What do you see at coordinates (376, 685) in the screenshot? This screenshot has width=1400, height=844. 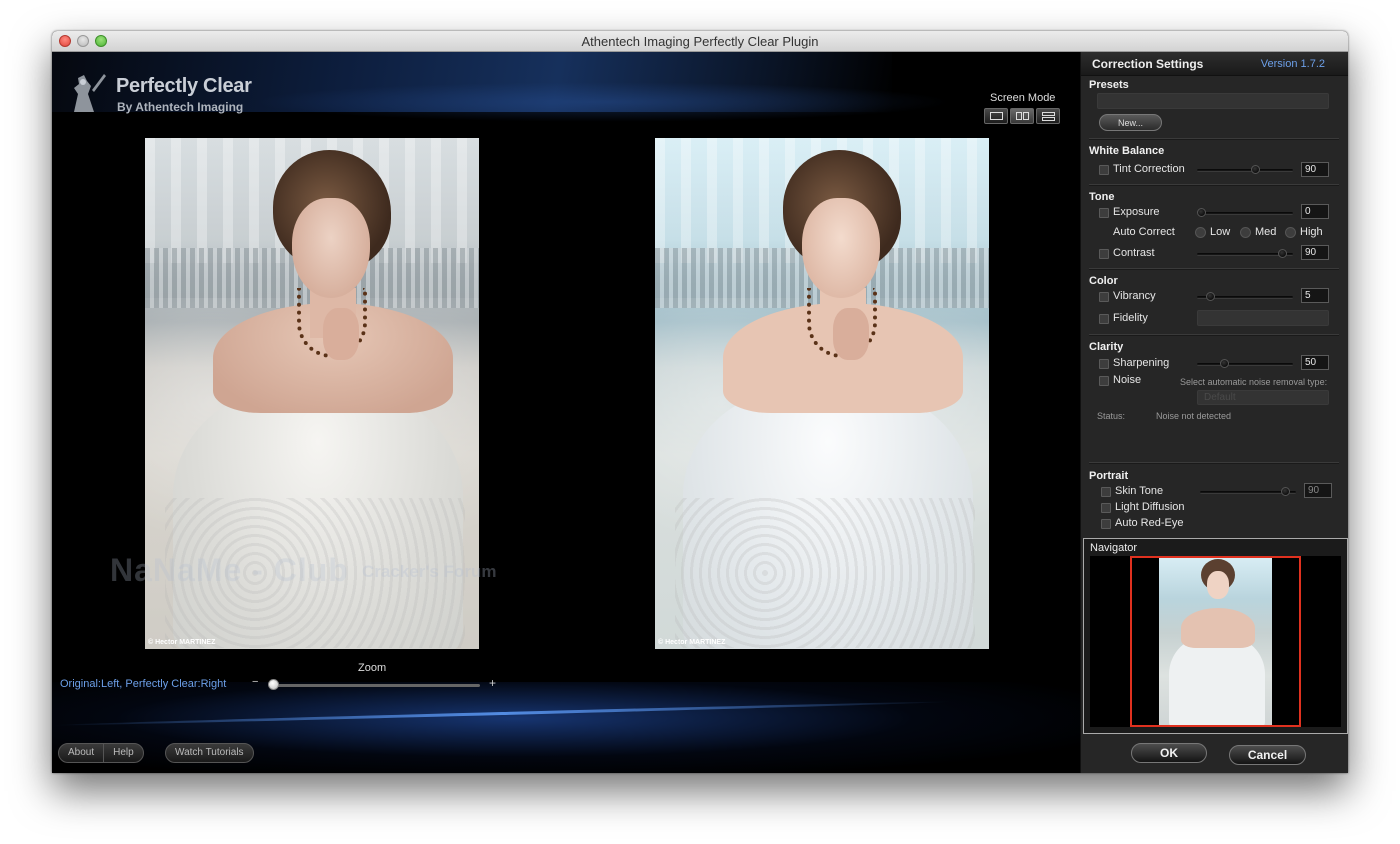 I see `zoom-slider-track` at bounding box center [376, 685].